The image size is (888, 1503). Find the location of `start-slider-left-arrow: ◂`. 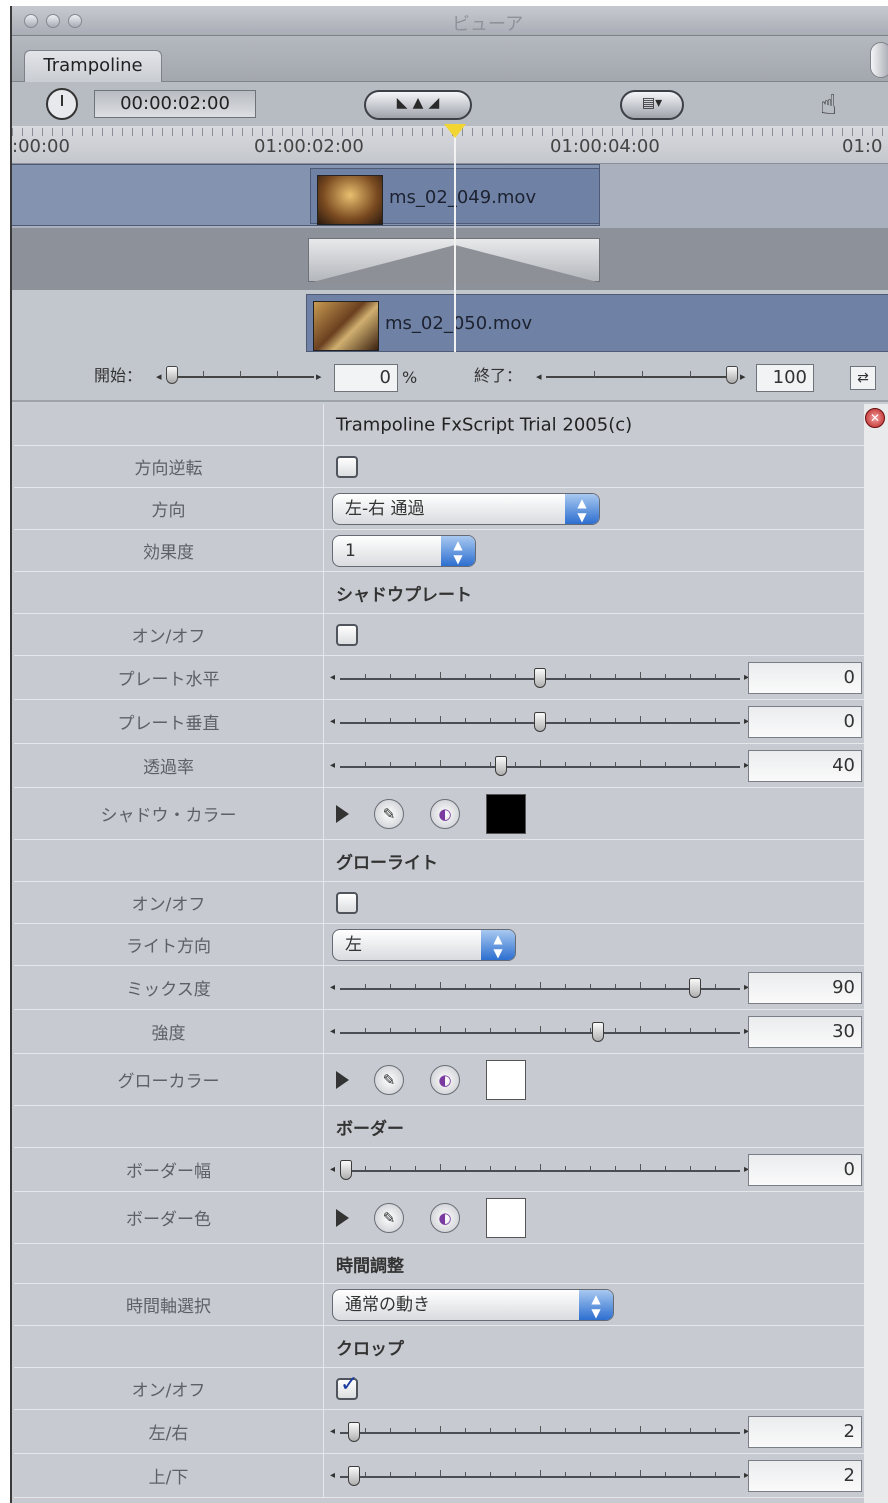

start-slider-left-arrow: ◂ is located at coordinates (159, 376).